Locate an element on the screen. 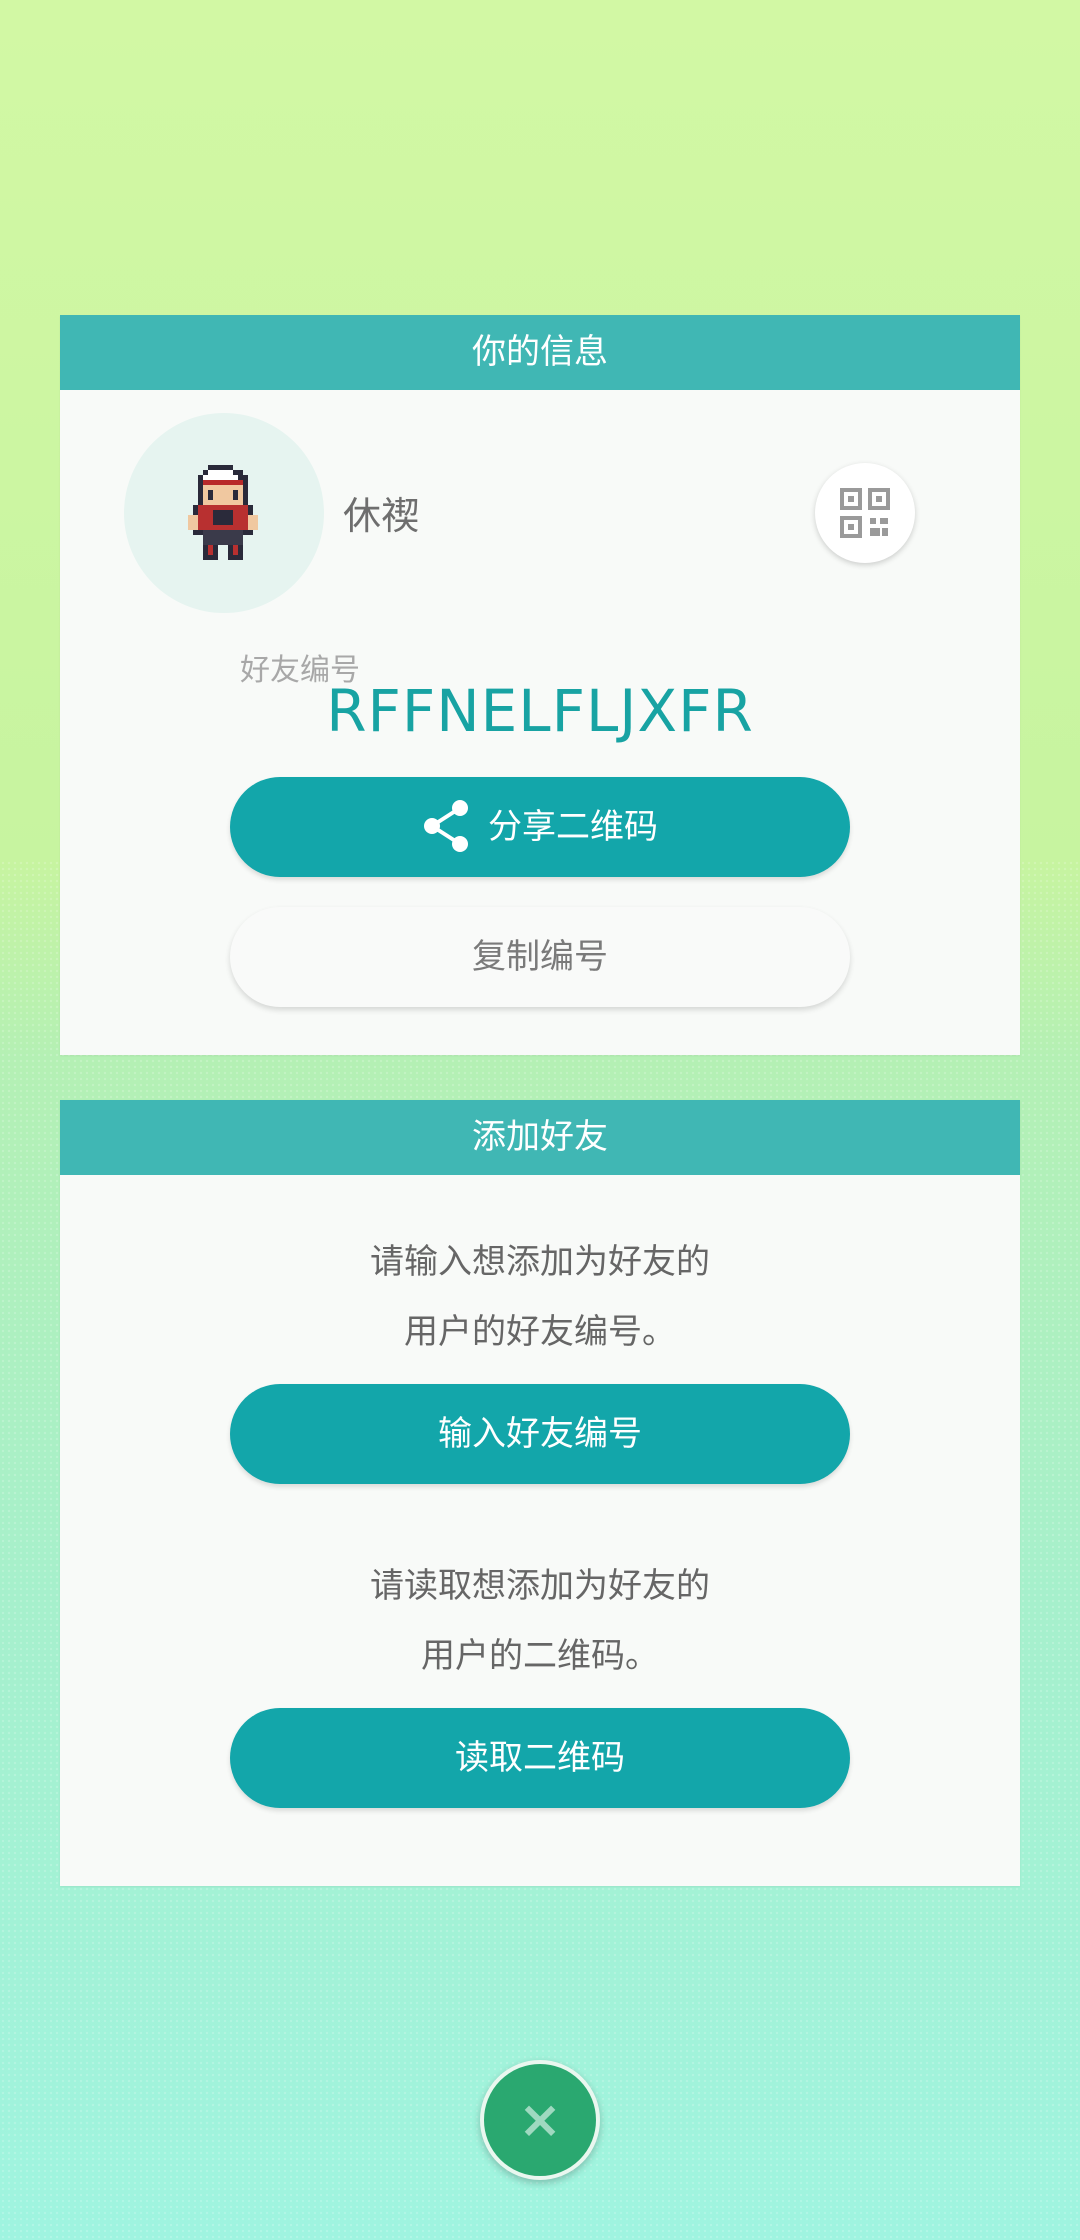  trainer-sprite-icon is located at coordinates (223, 512).